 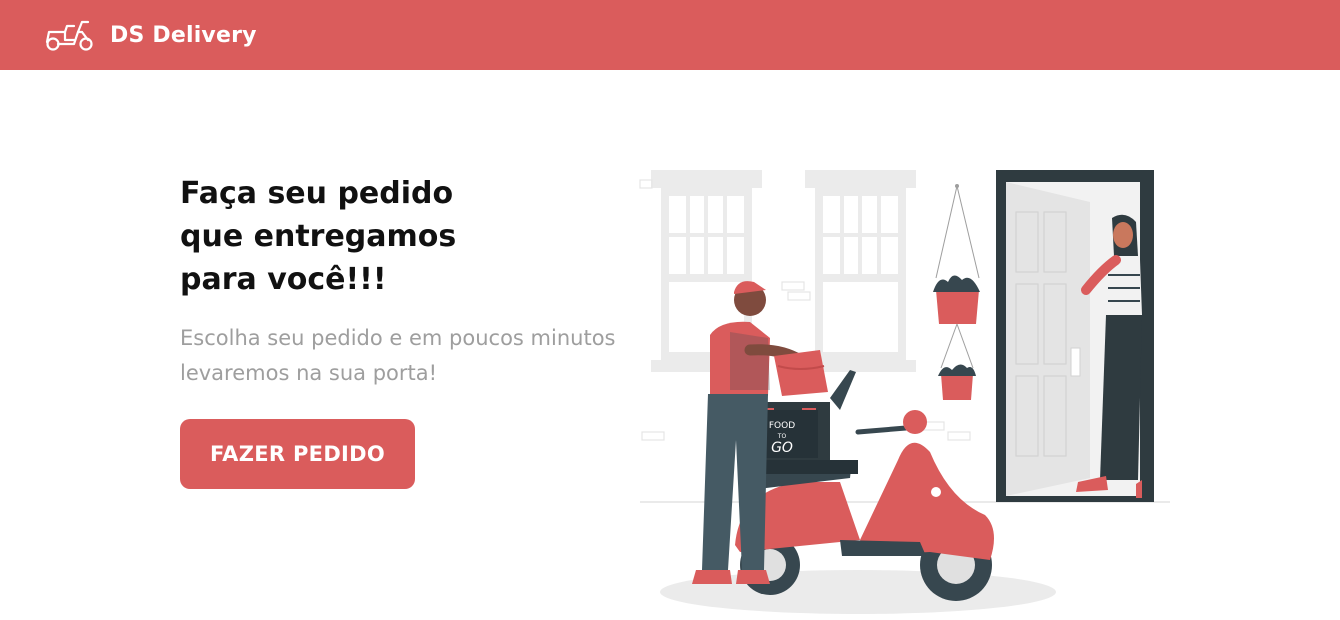 I want to click on scooter-icon, so click(x=69, y=35).